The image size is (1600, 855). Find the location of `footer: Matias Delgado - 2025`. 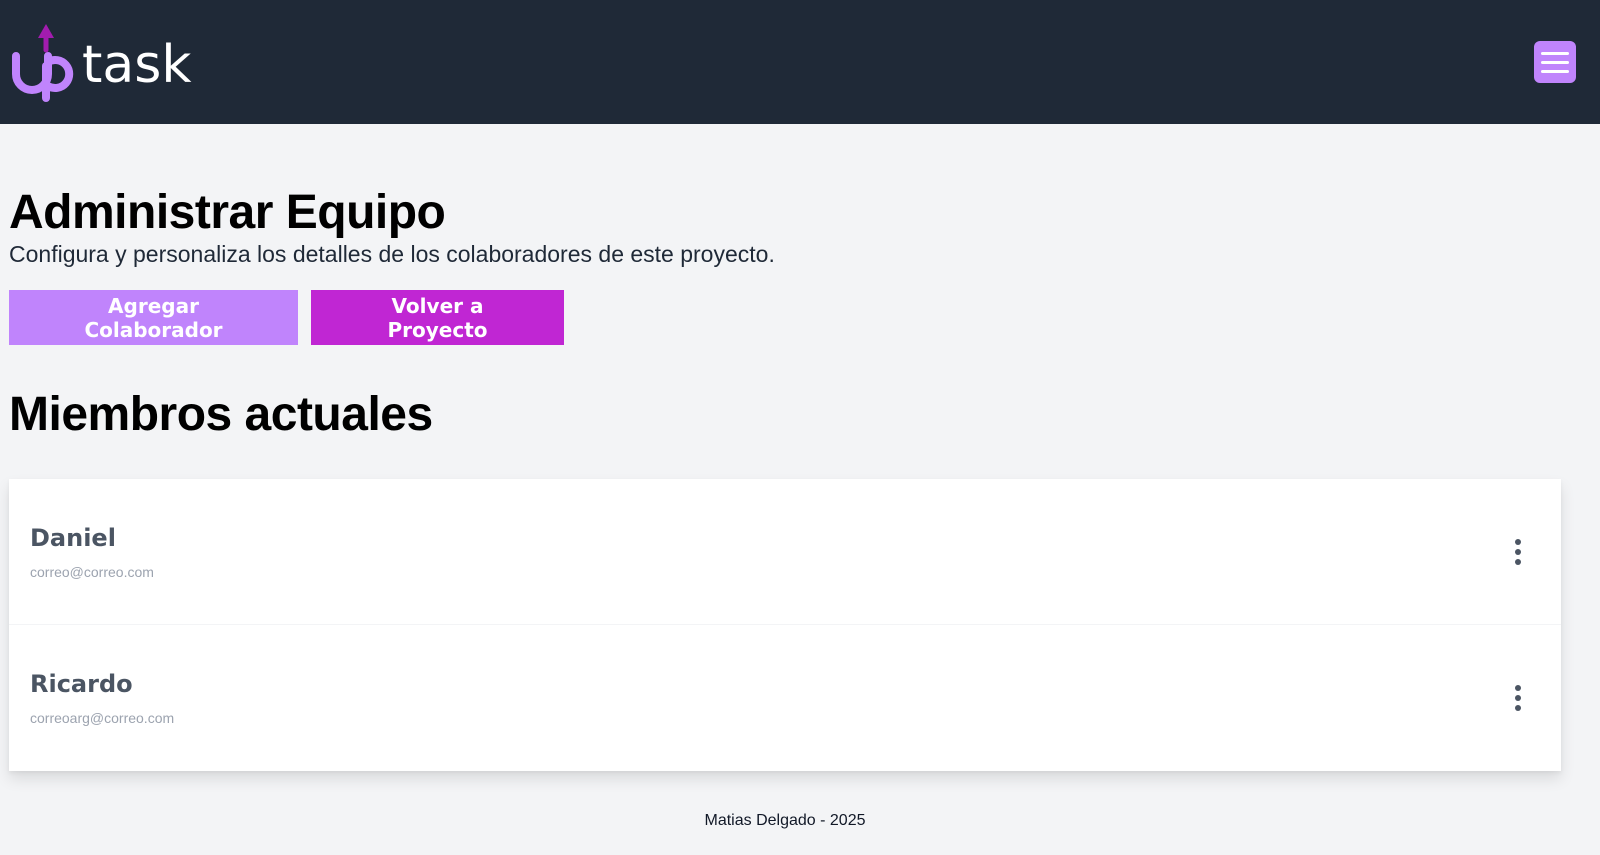

footer: Matias Delgado - 2025 is located at coordinates (785, 820).